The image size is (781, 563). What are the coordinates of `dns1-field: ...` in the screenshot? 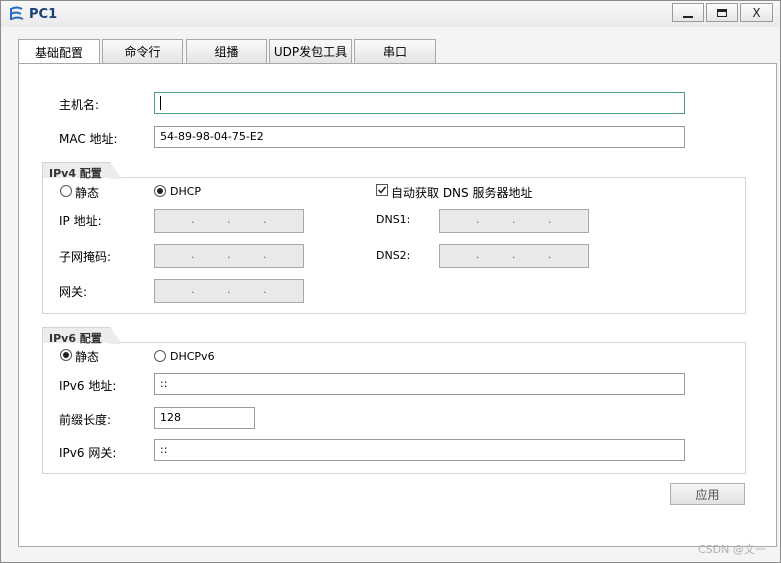 It's located at (514, 221).